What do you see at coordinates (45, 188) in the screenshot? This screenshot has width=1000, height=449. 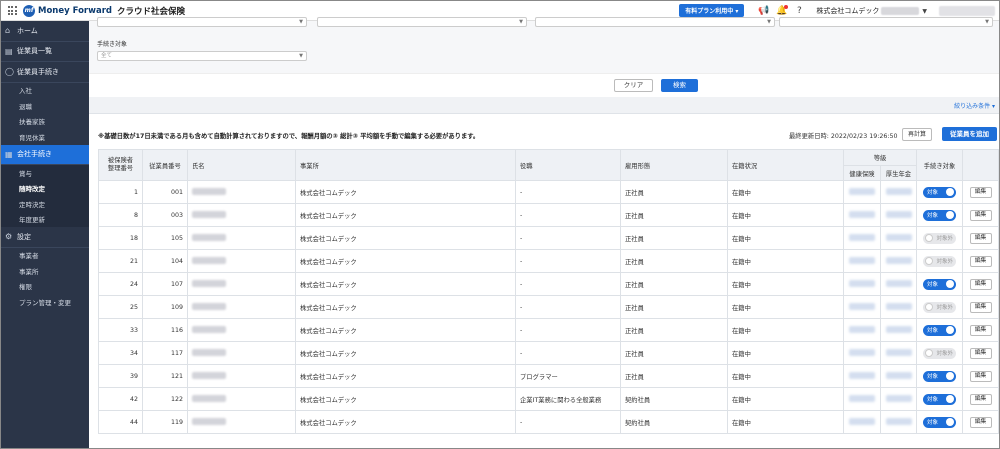 I see `sidebar-sub-occasional-revision: 随時改定` at bounding box center [45, 188].